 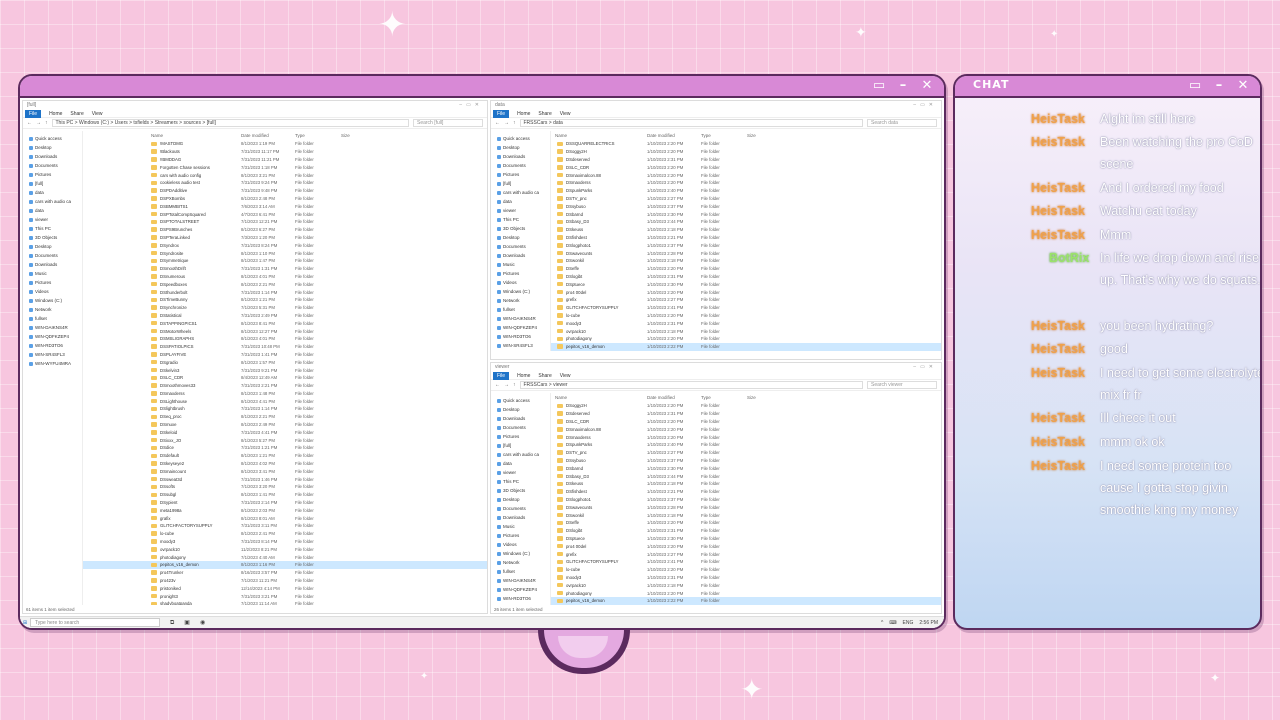 What do you see at coordinates (52, 336) in the screenshot?
I see `nav-item: WIN-QDFKZEP4` at bounding box center [52, 336].